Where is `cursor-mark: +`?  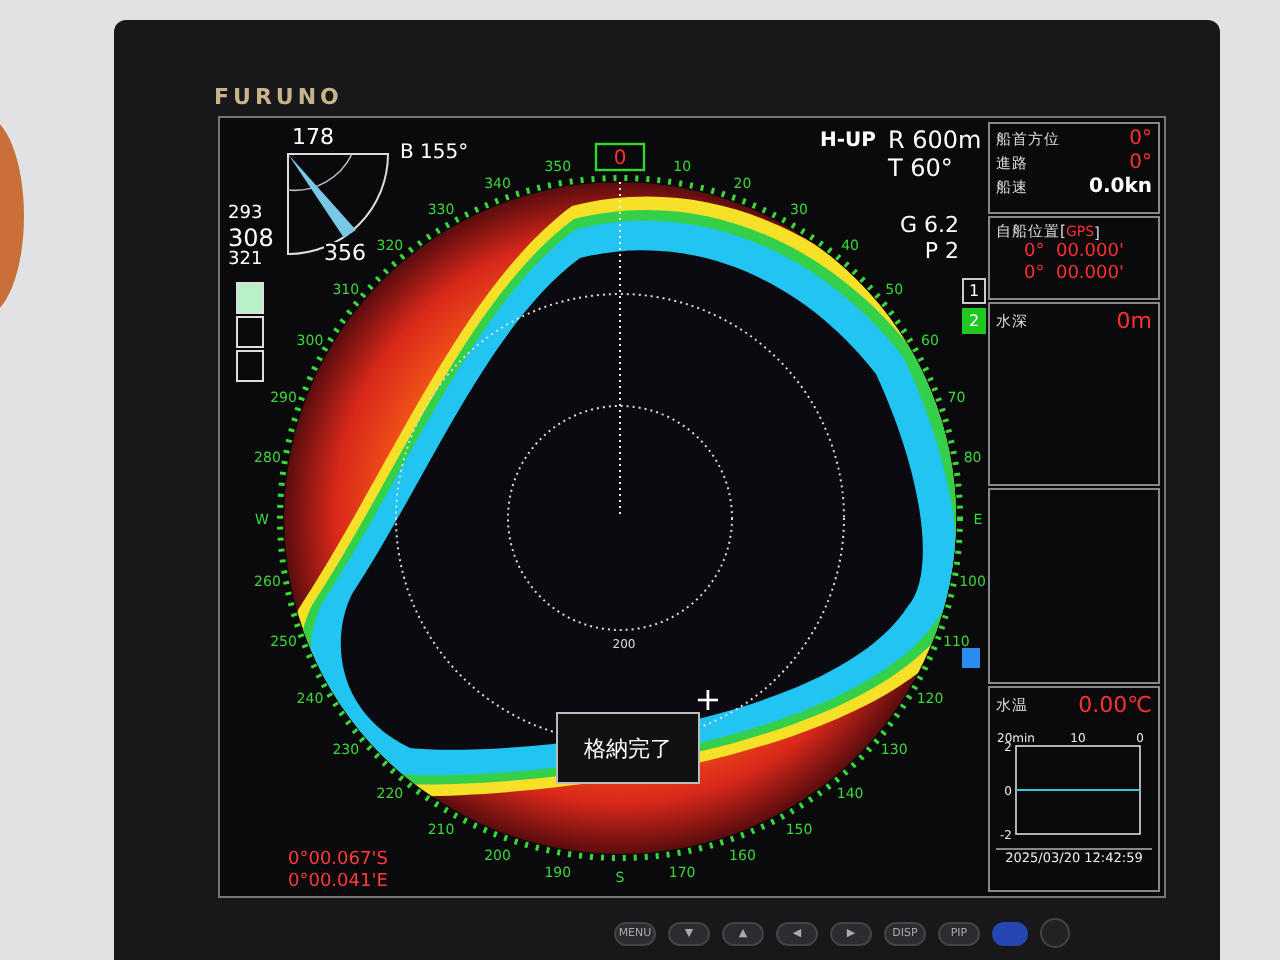
cursor-mark: + is located at coordinates (708, 699).